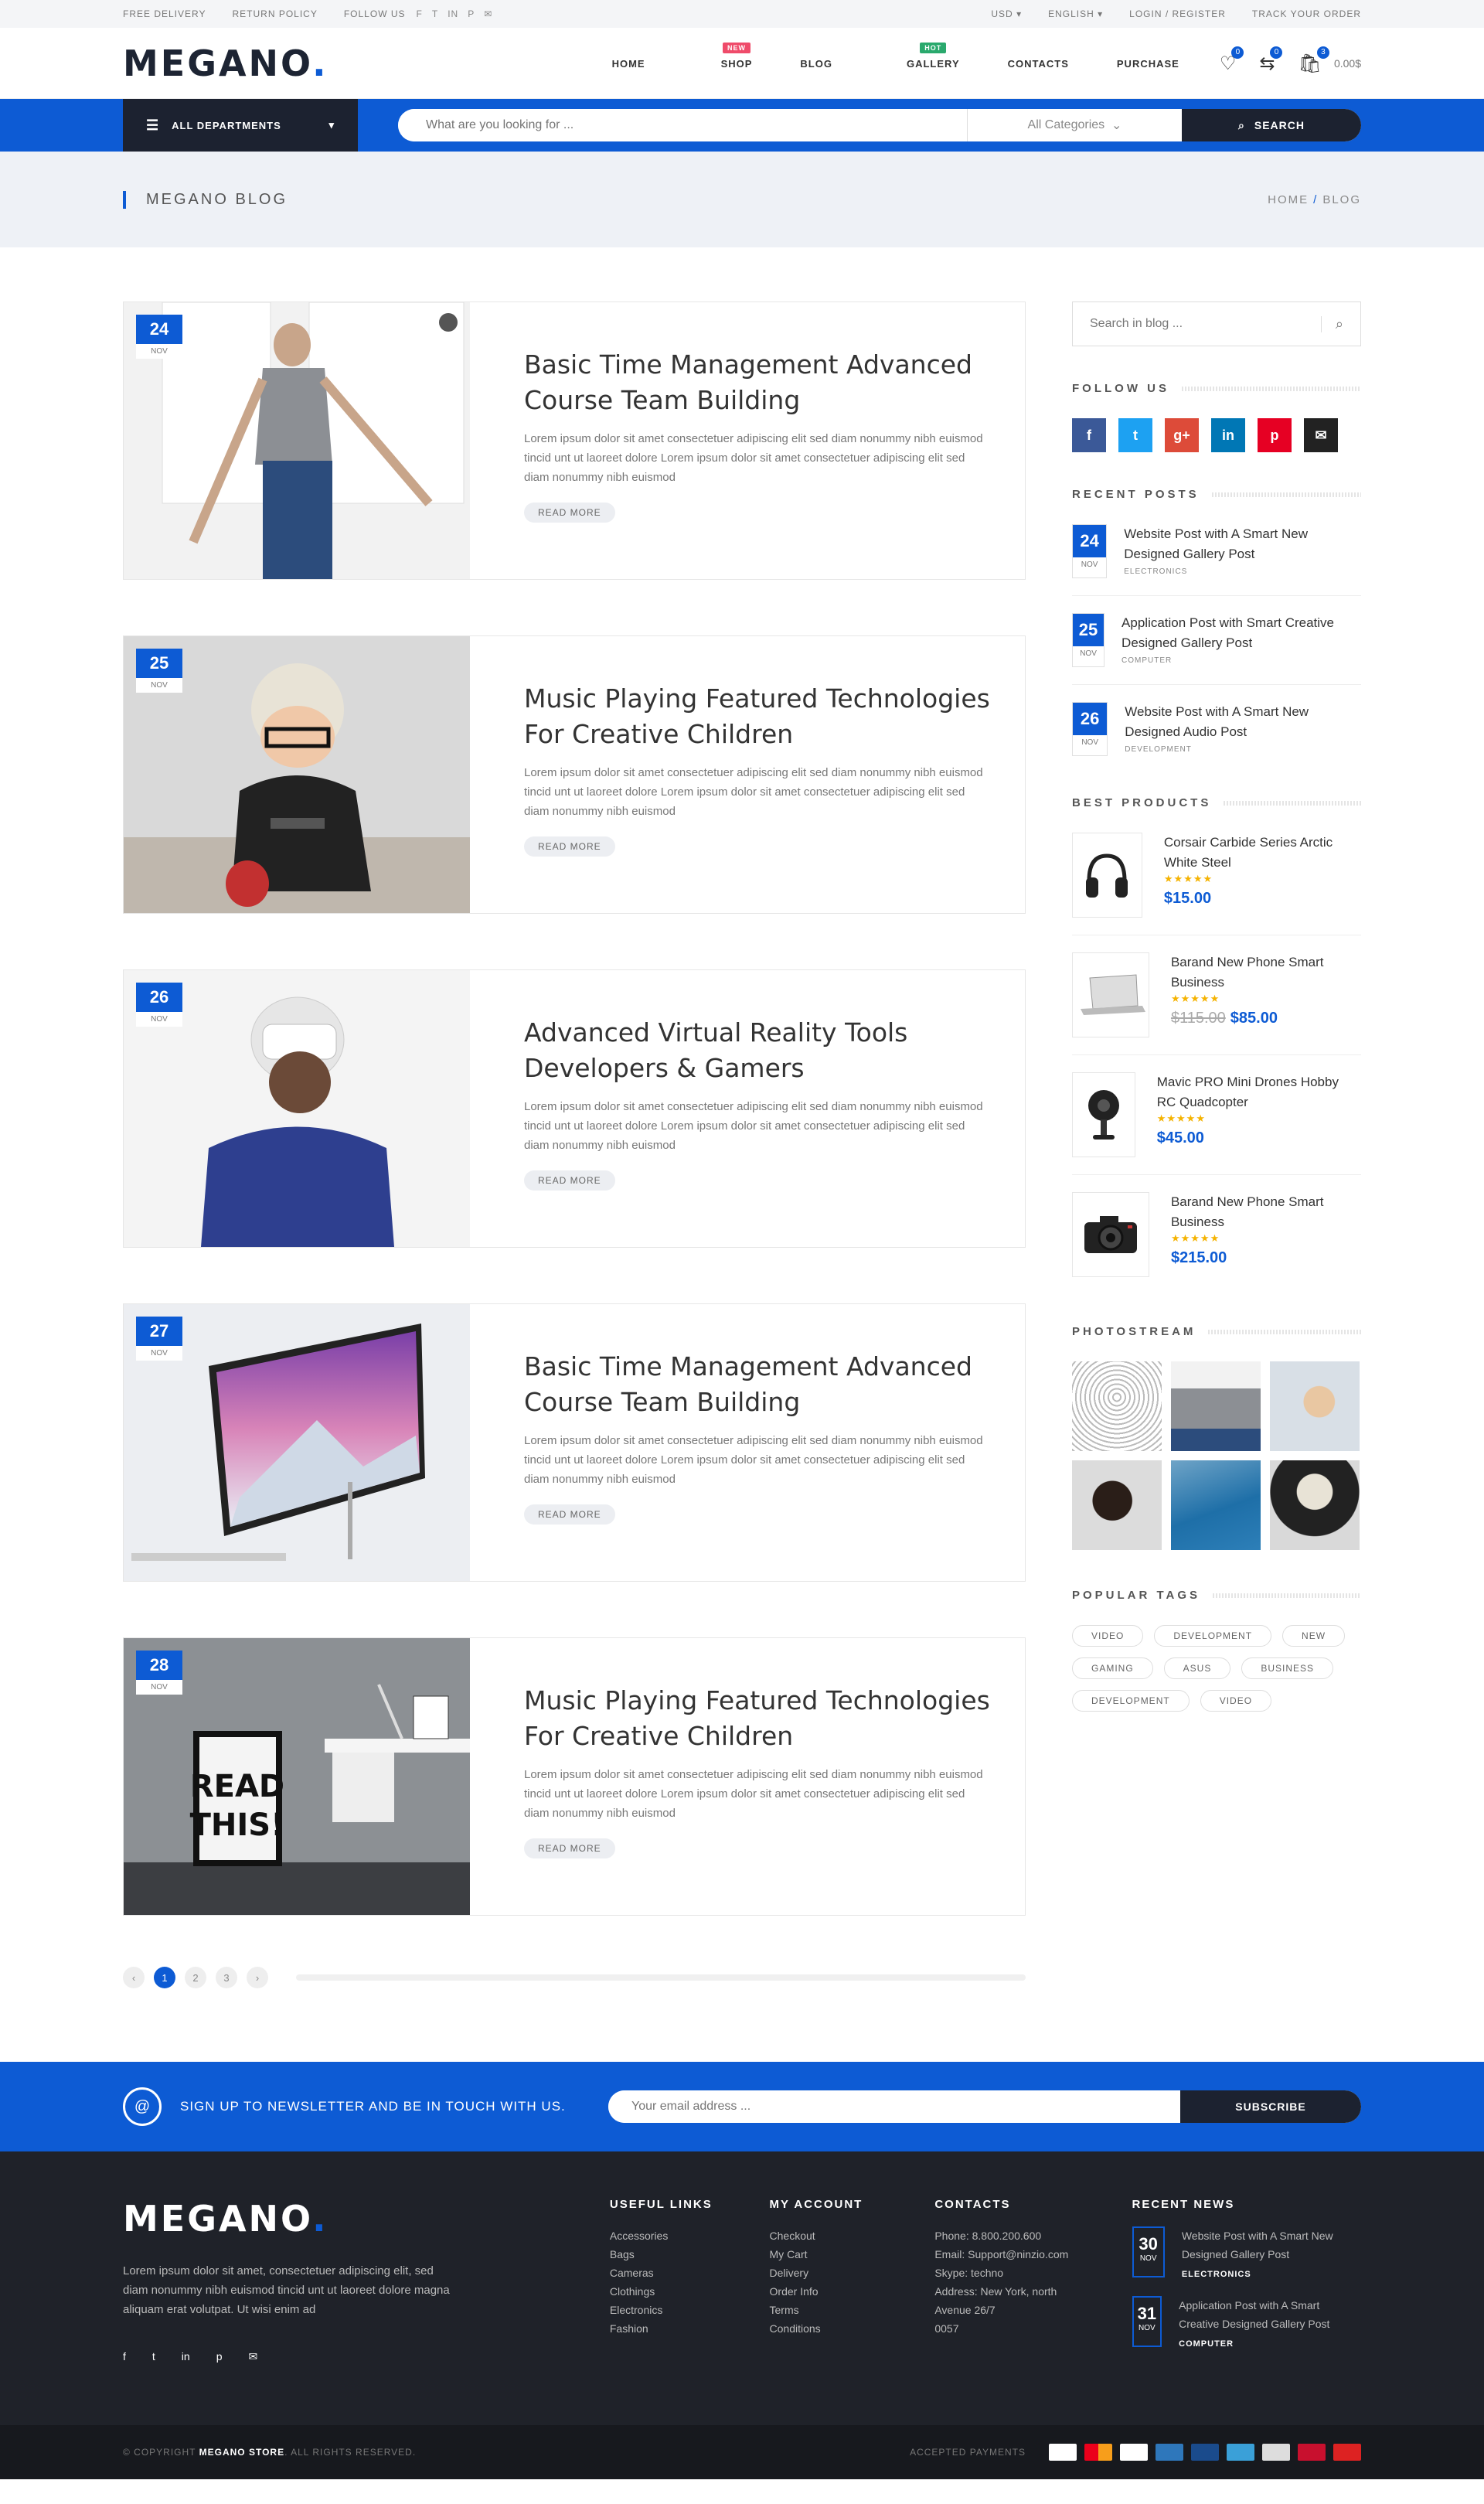  What do you see at coordinates (1038, 64) in the screenshot?
I see `nav-contacts: CONTACTS` at bounding box center [1038, 64].